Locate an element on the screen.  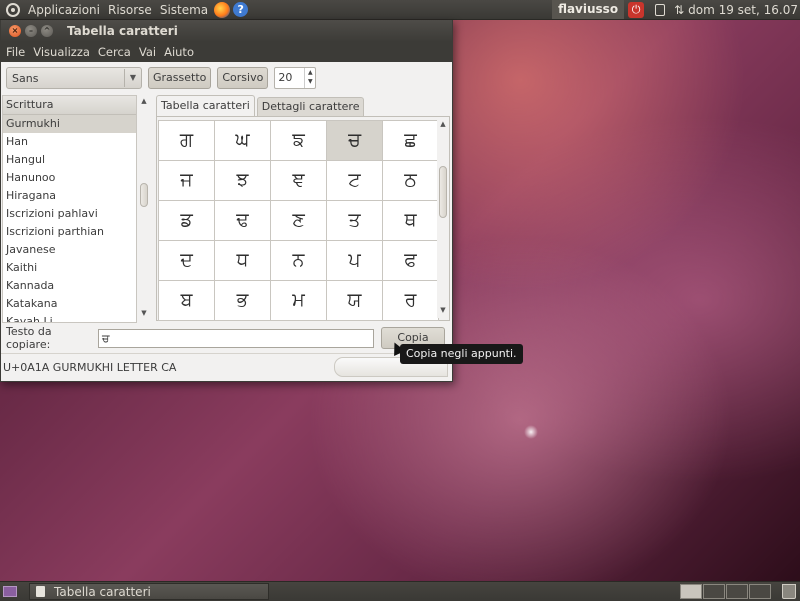
character-cell: ਗ is located at coordinates (187, 141).